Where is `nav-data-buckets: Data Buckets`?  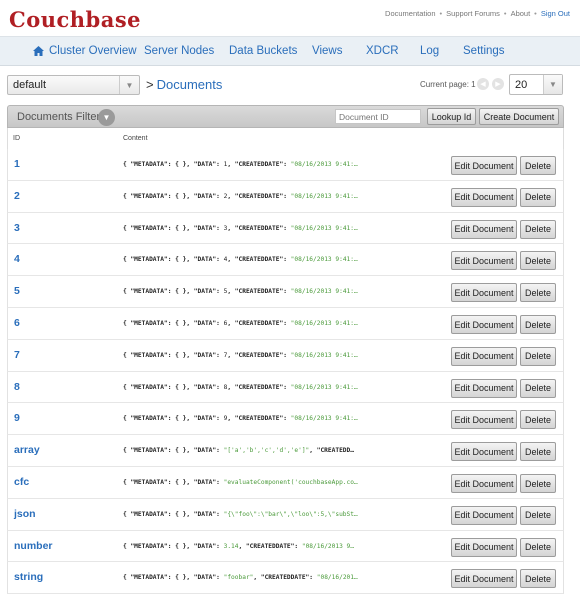
nav-data-buckets: Data Buckets is located at coordinates (263, 51).